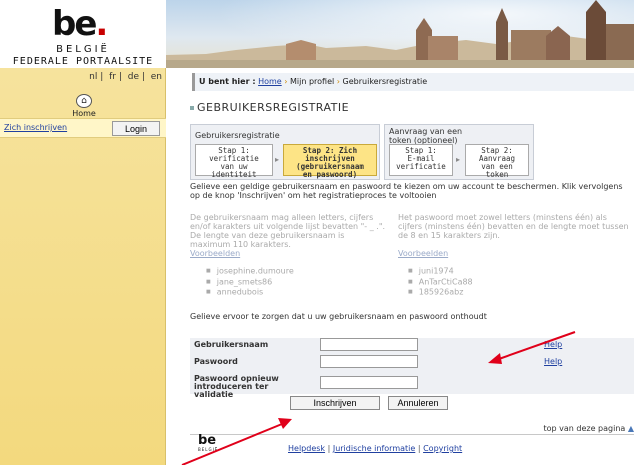 This screenshot has height=465, width=634. Describe the element at coordinates (83, 61) in the screenshot. I see `logo-portal-name: FEDERALE PORTAALSITE` at that location.